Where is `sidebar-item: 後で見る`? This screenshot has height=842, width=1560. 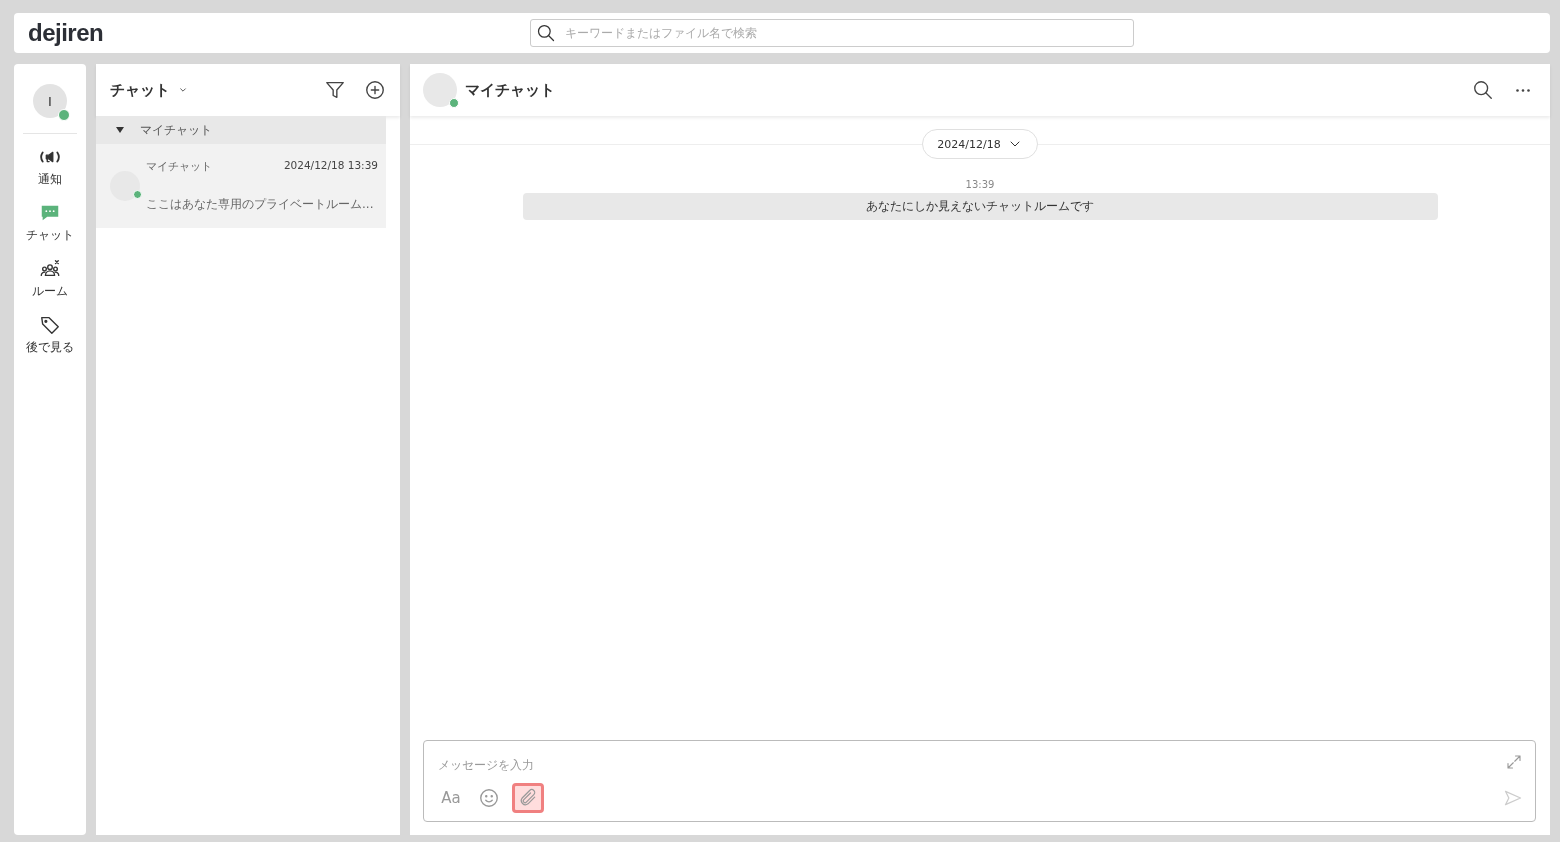
sidebar-item: 後で見る is located at coordinates (50, 335).